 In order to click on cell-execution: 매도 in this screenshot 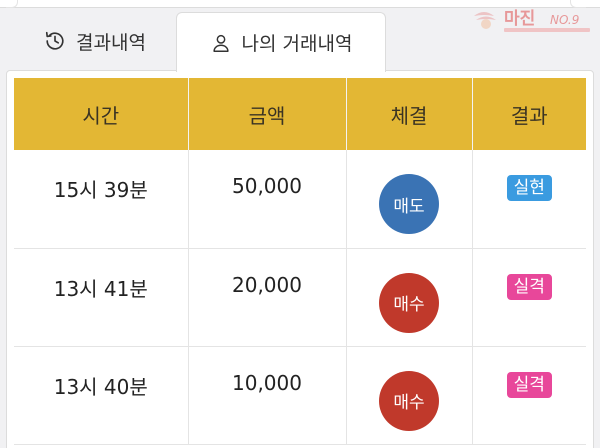, I will do `click(409, 199)`.